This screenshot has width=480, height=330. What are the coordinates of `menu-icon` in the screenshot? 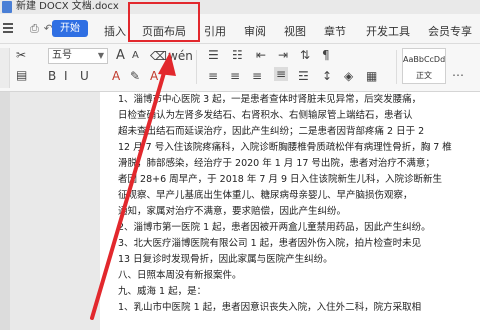 It's located at (8, 28).